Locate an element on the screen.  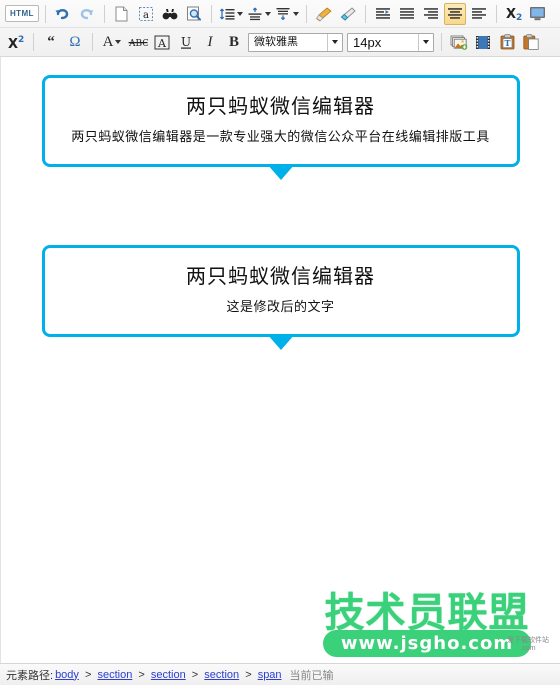
find-replace-button is located at coordinates (170, 14).